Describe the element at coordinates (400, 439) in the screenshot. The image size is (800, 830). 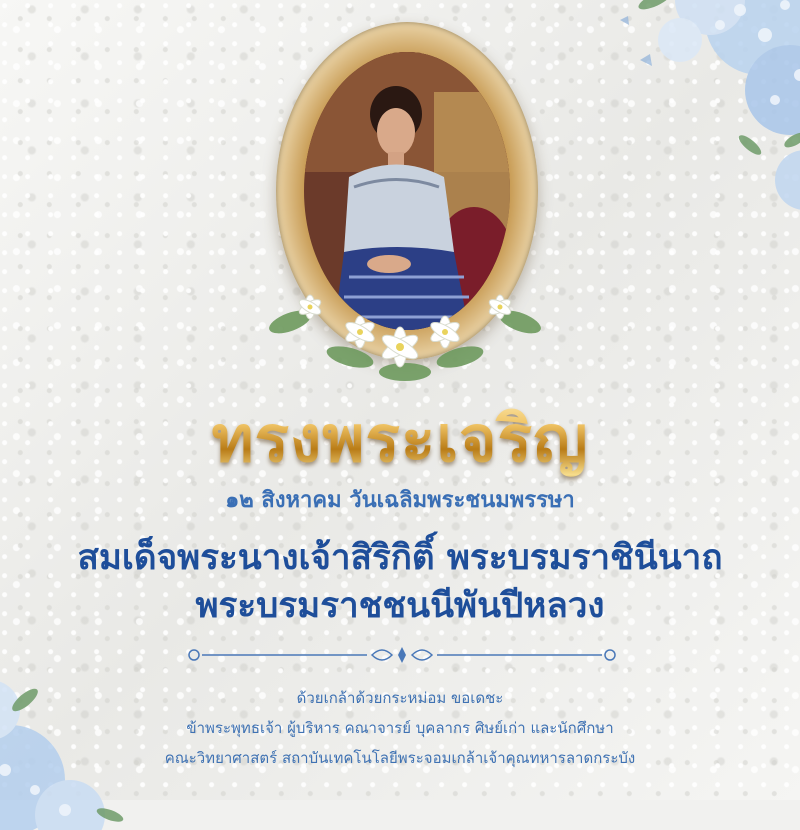
I see `long-live-title: ทรงพระเจริญ` at that location.